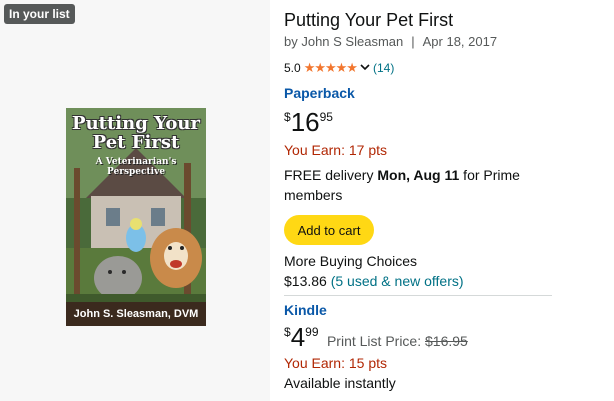 The height and width of the screenshot is (401, 614). Describe the element at coordinates (331, 68) in the screenshot. I see `star-rating-icon: ★★★★★` at that location.